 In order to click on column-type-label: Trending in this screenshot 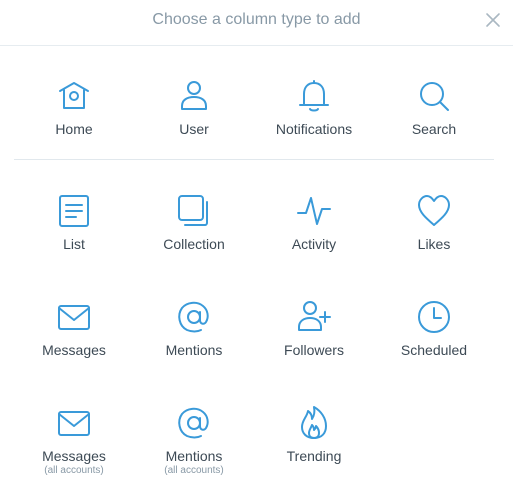, I will do `click(314, 456)`.